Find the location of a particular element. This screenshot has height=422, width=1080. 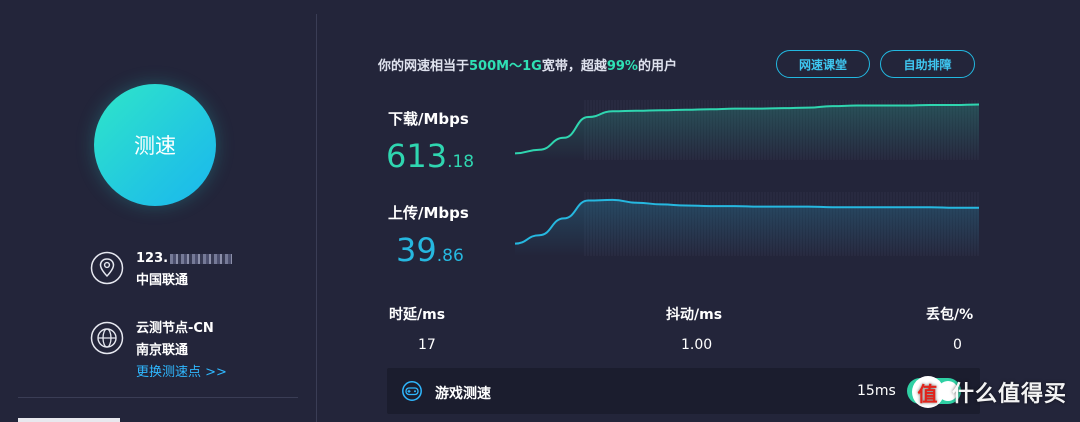

download-value: 613.18 is located at coordinates (430, 159).